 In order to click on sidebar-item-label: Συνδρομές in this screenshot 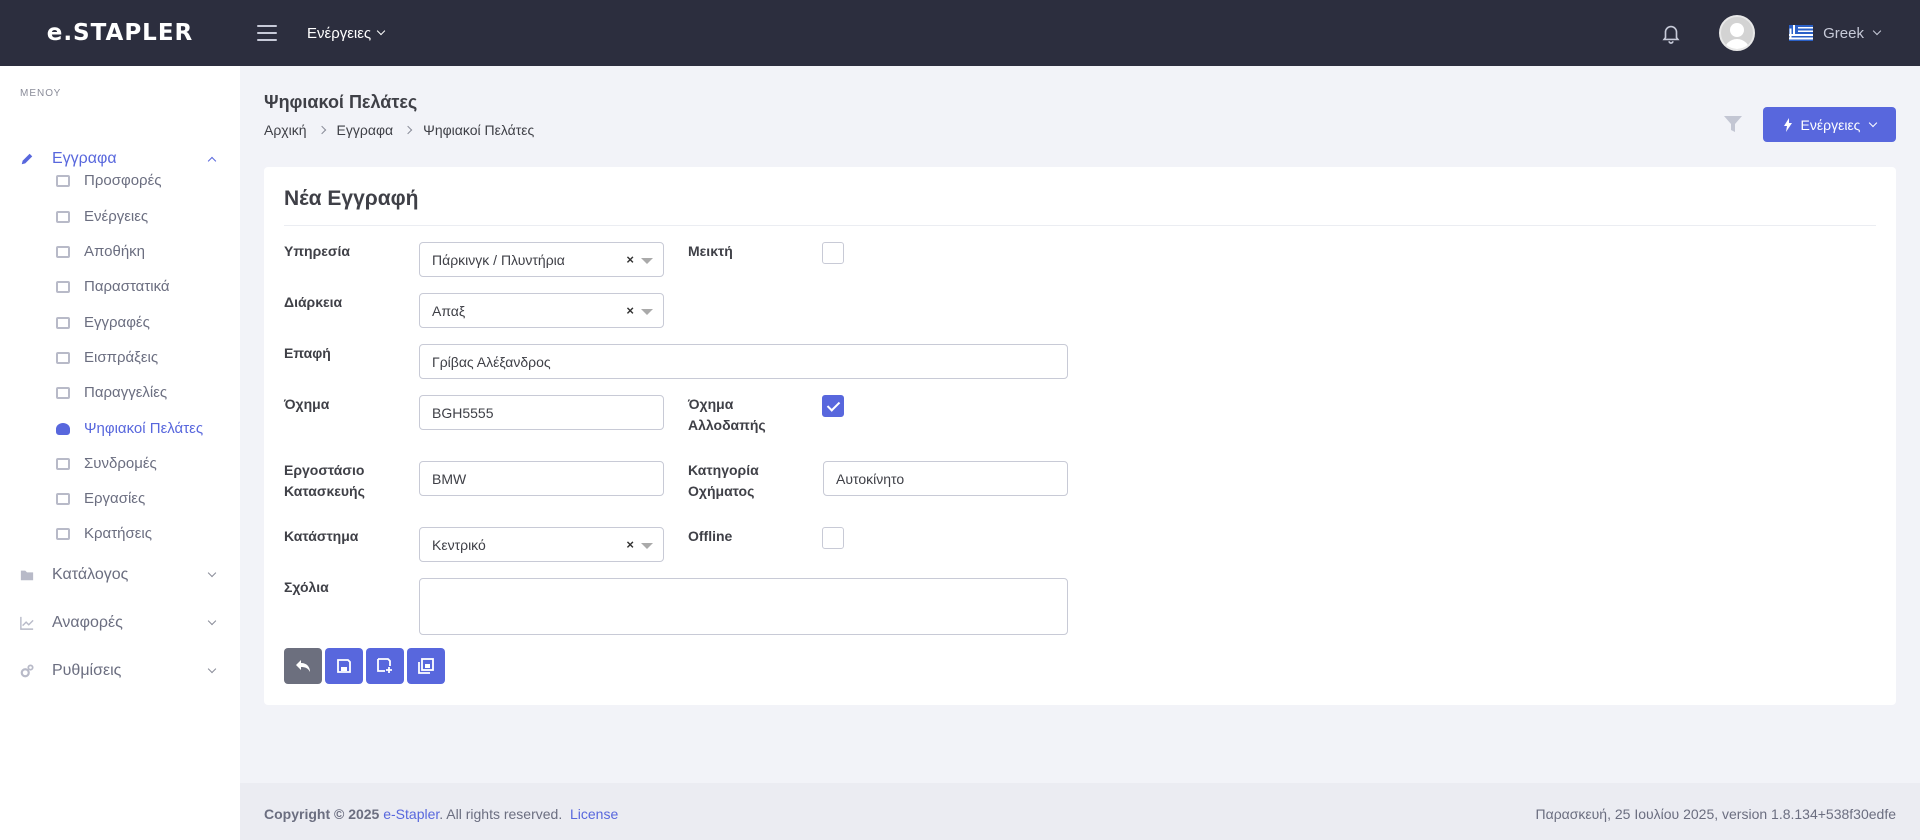, I will do `click(120, 463)`.